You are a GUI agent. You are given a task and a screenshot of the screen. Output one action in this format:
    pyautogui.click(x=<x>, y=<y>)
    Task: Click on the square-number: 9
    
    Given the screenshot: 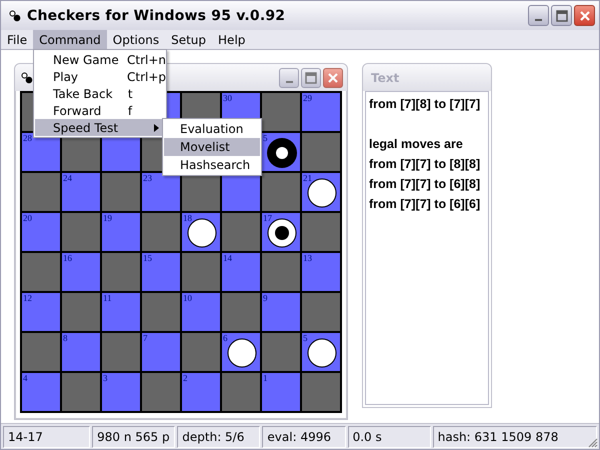 What is the action you would take?
    pyautogui.click(x=265, y=298)
    